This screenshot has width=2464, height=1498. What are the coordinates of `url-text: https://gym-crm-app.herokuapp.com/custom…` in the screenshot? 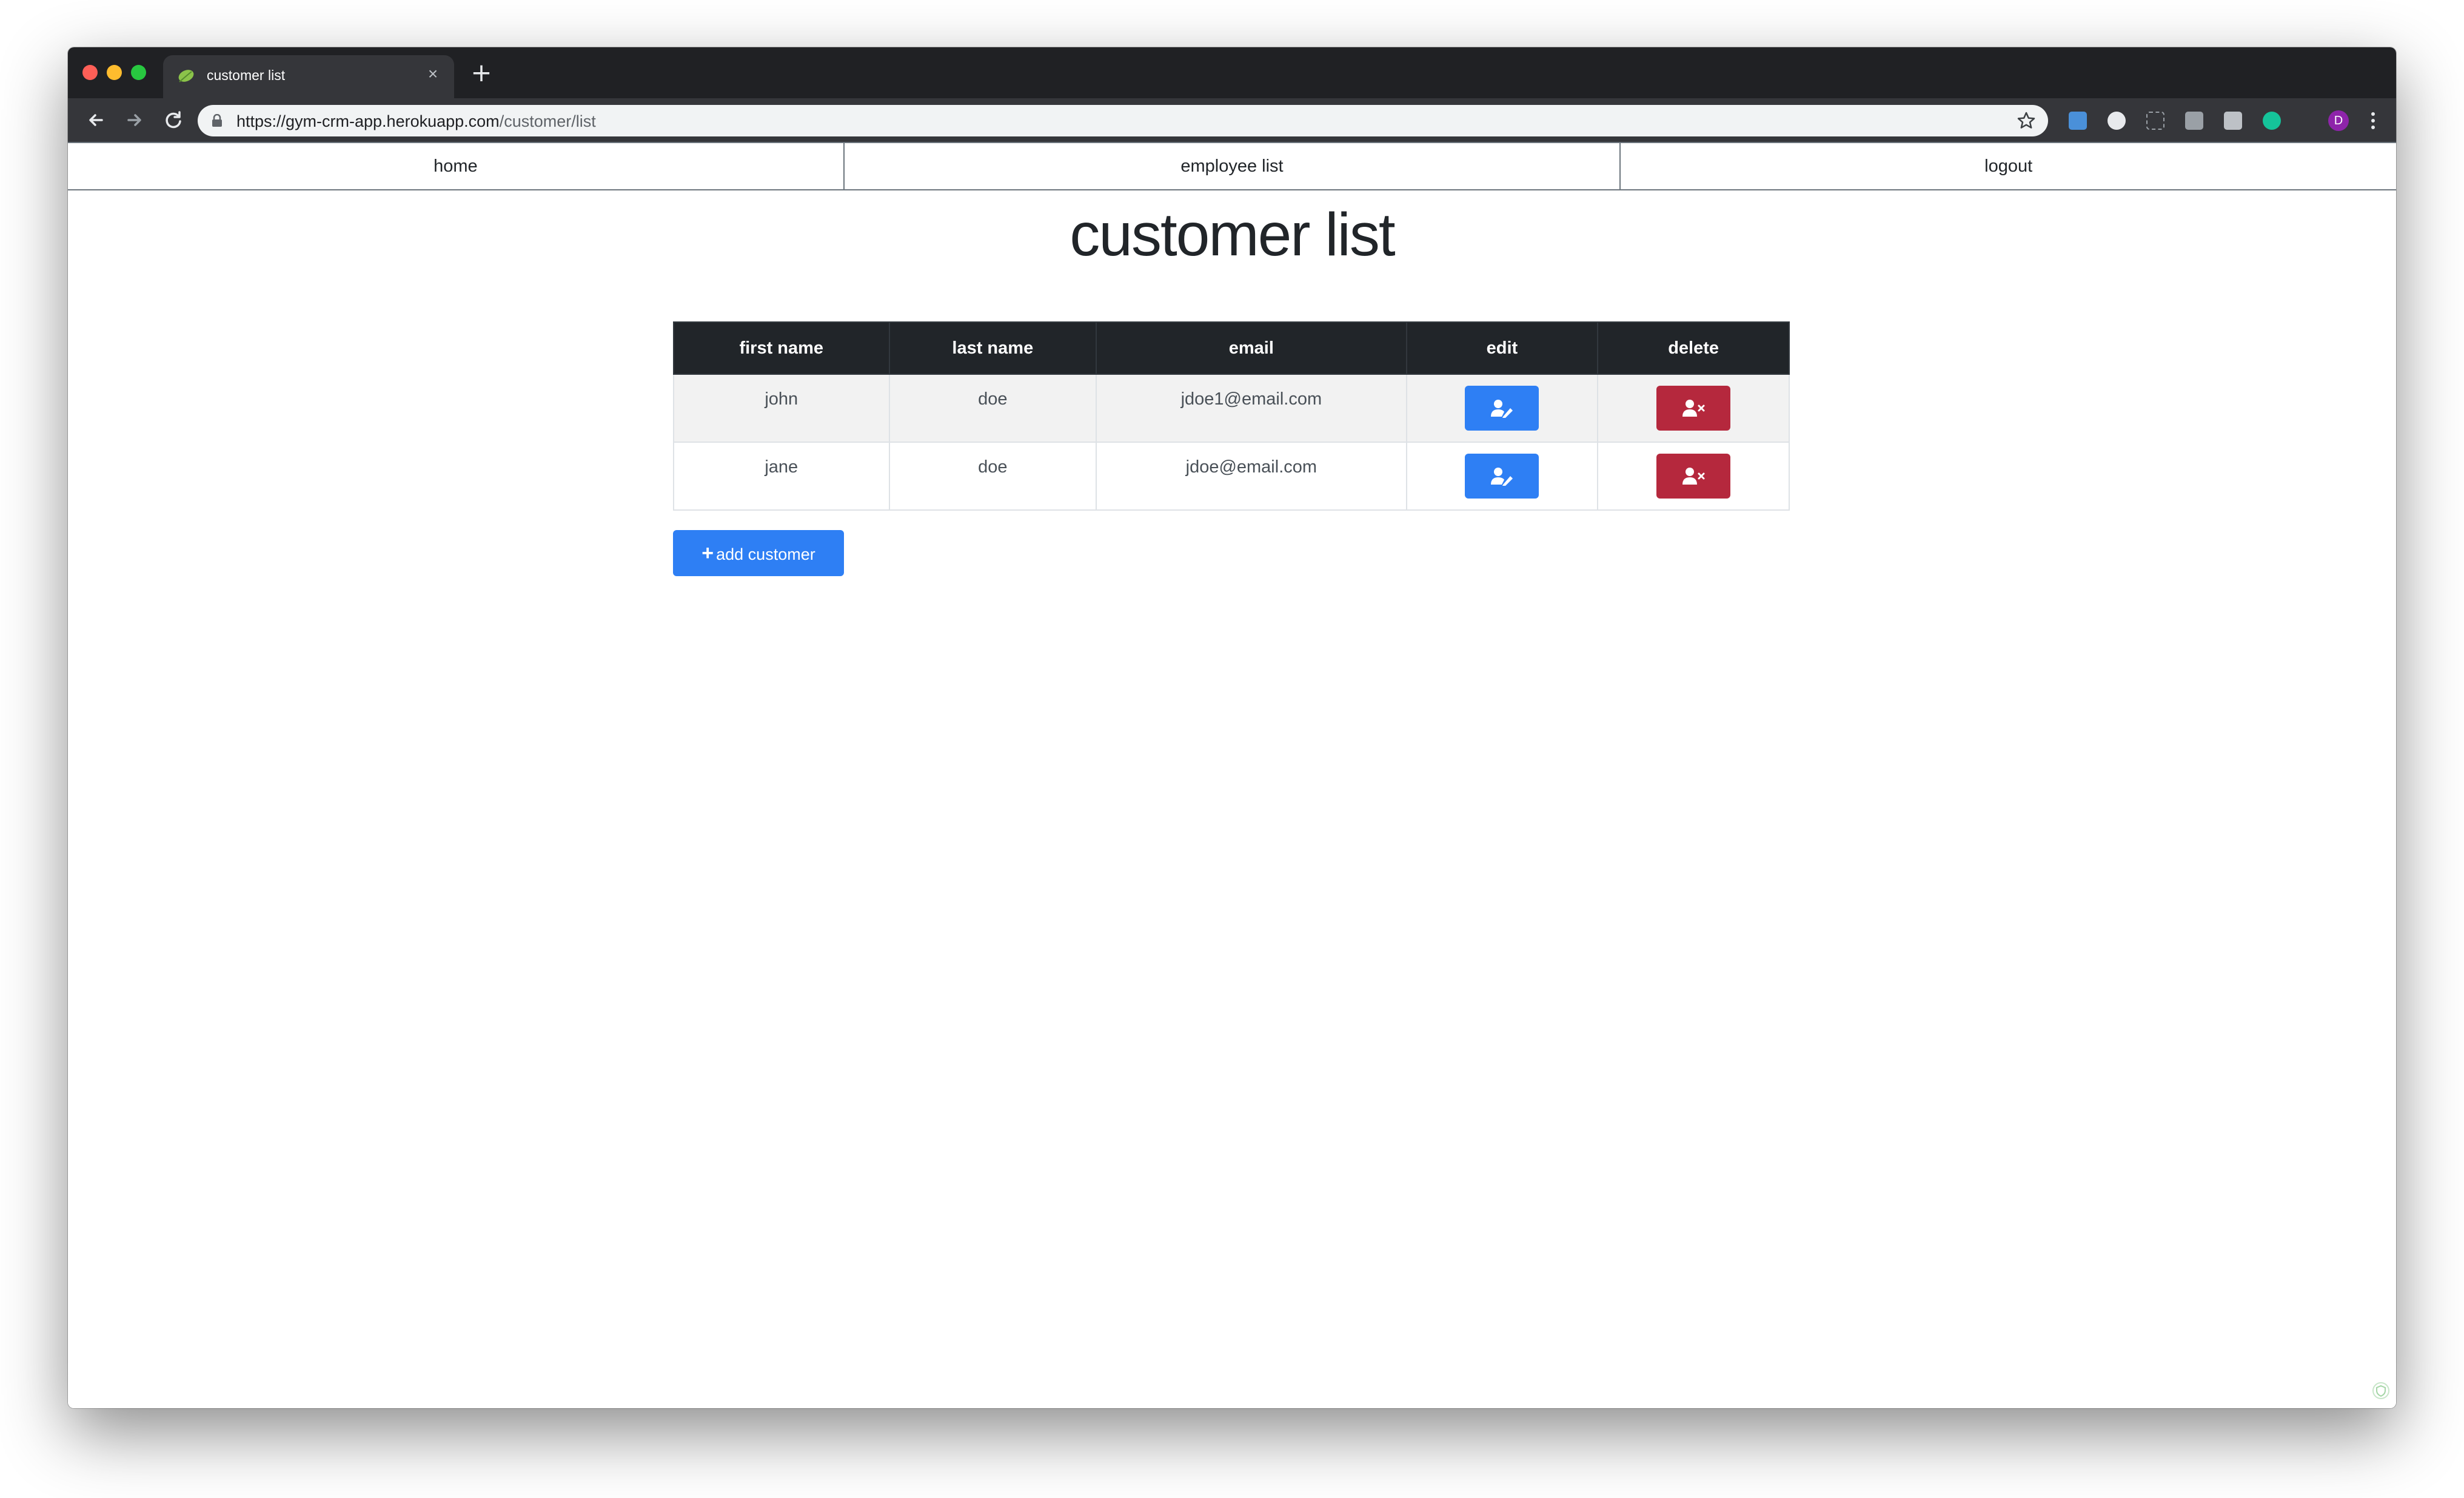 It's located at (416, 121).